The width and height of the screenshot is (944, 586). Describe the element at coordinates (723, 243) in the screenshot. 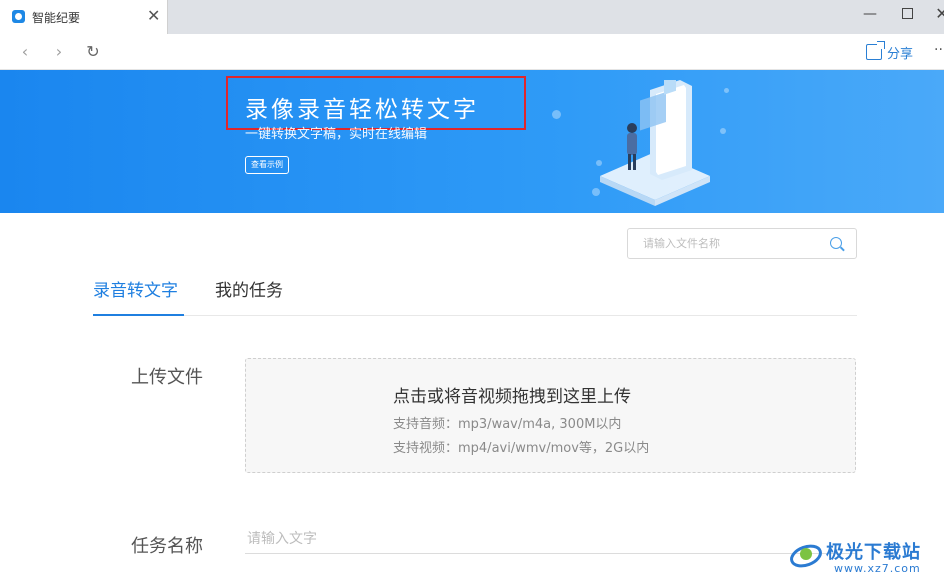

I see `file-search-input` at that location.